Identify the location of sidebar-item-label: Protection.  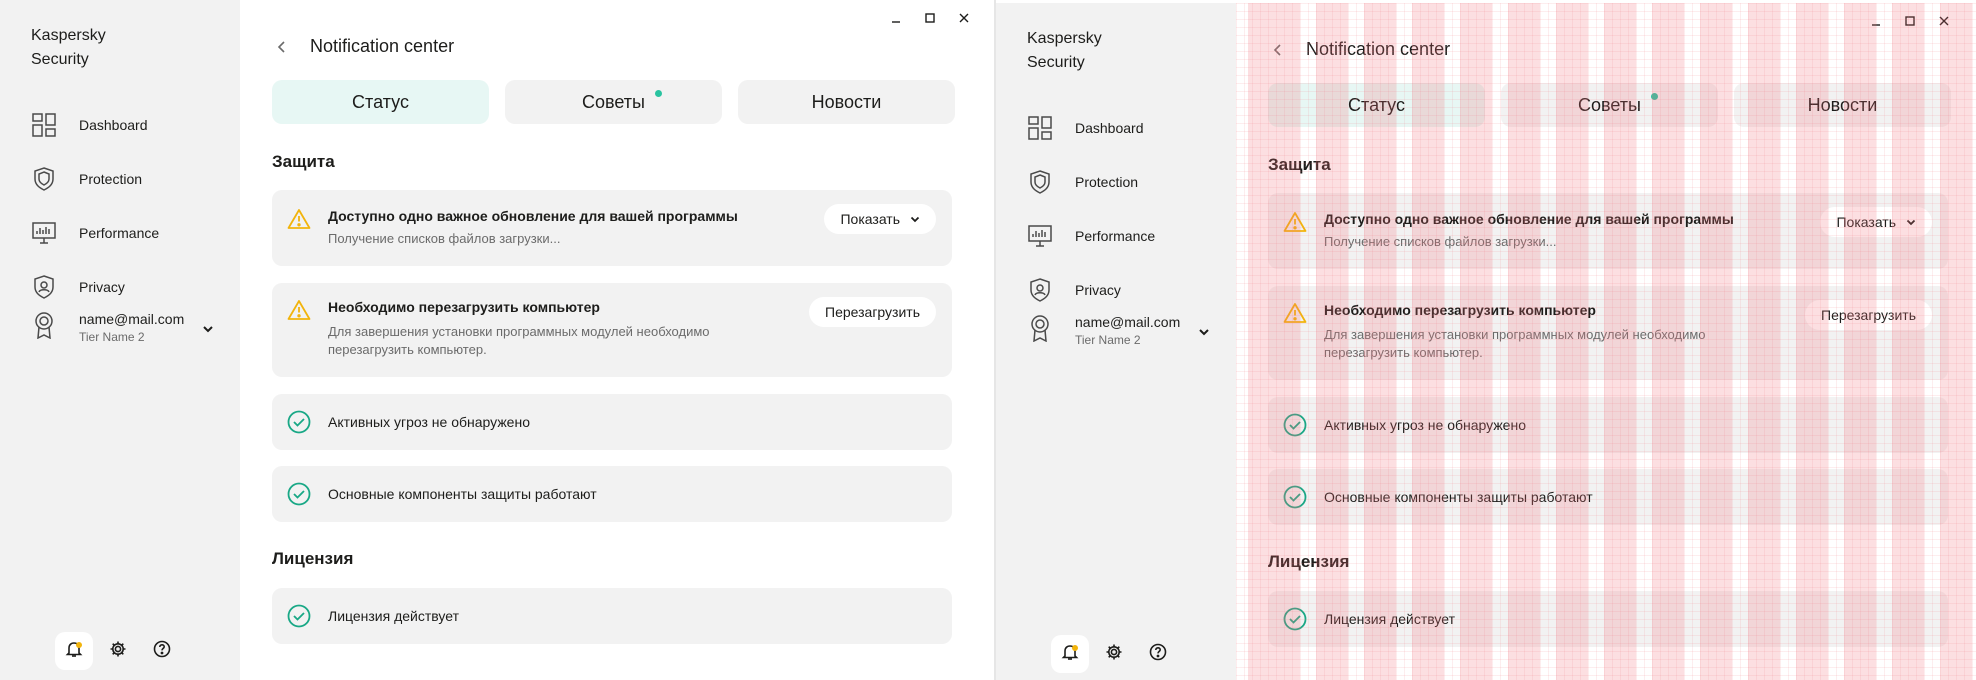
(1107, 182).